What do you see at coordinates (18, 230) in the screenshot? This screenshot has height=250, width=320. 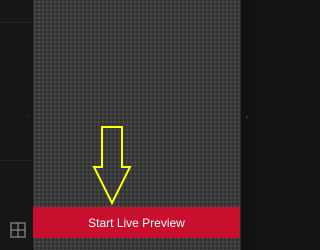 I see `grid-icon` at bounding box center [18, 230].